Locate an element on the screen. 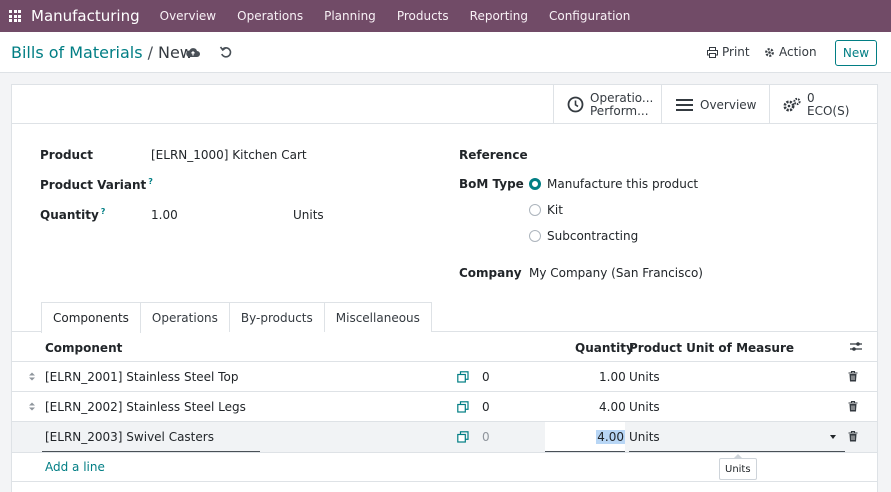 Image resolution: width=891 pixels, height=492 pixels. save-cloud-icon is located at coordinates (193, 52).